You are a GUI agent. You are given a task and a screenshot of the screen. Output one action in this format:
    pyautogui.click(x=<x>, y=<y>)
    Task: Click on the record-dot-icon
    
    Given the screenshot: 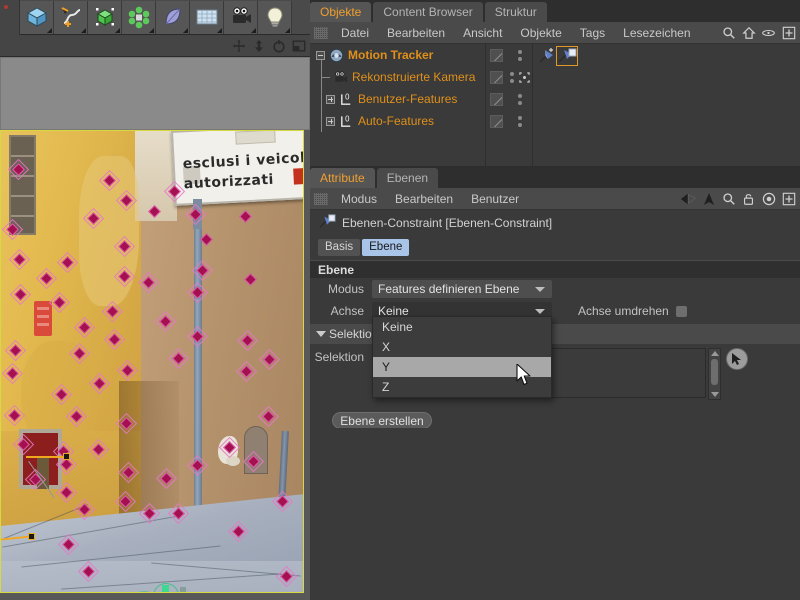 What is the action you would take?
    pyautogui.click(x=6, y=6)
    